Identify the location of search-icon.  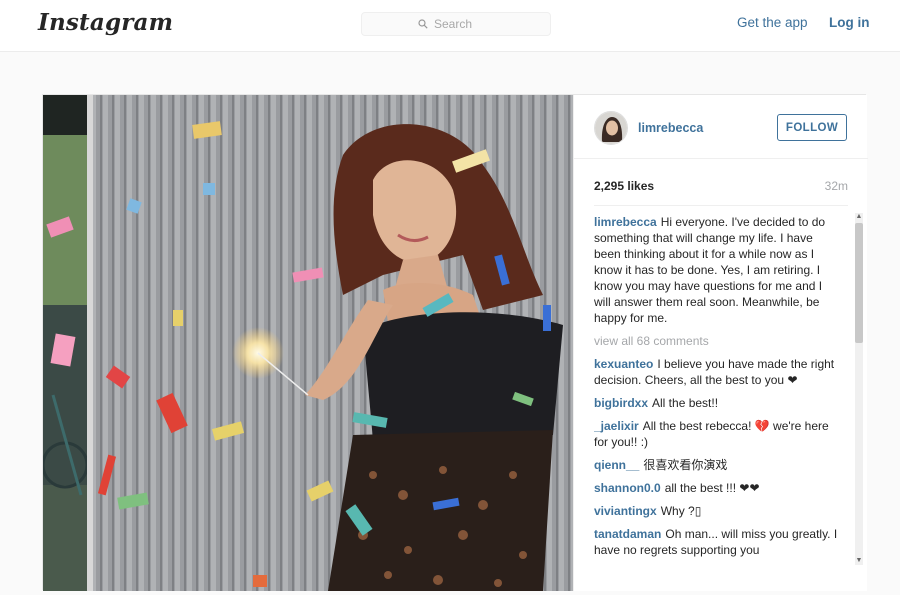
(423, 24).